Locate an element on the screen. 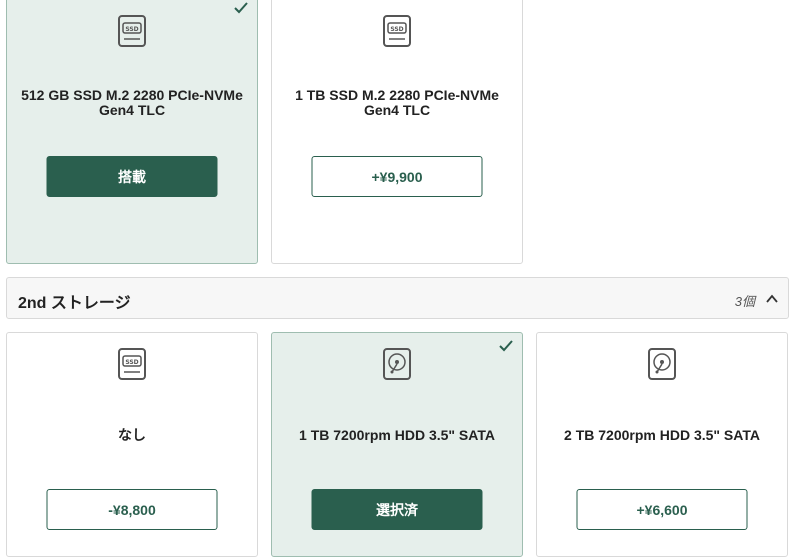 The image size is (800, 557). selected-button: 選択済 is located at coordinates (397, 509).